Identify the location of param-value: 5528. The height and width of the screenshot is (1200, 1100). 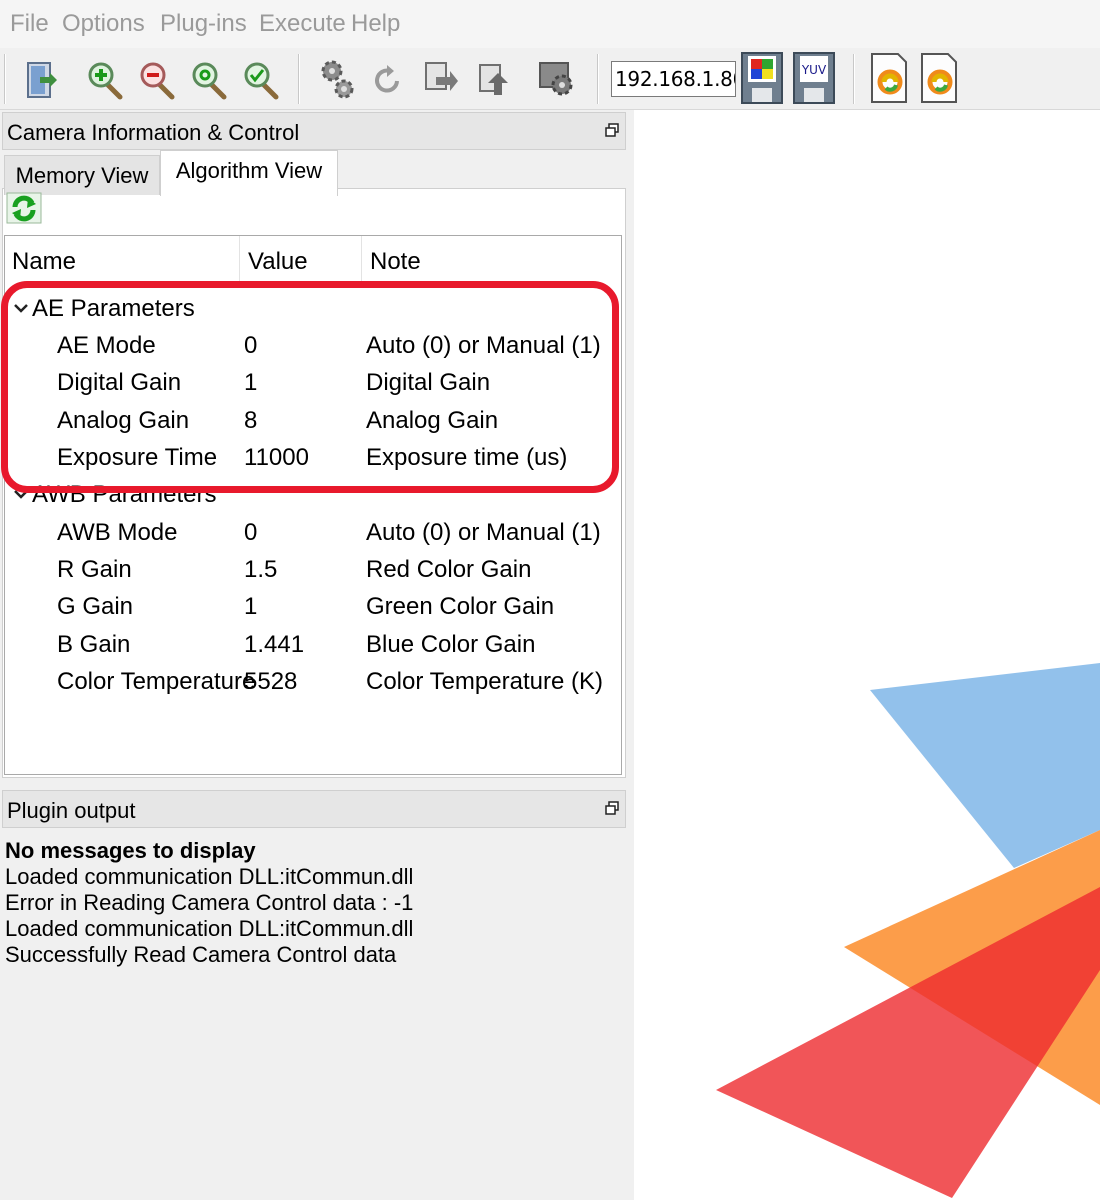
(270, 682).